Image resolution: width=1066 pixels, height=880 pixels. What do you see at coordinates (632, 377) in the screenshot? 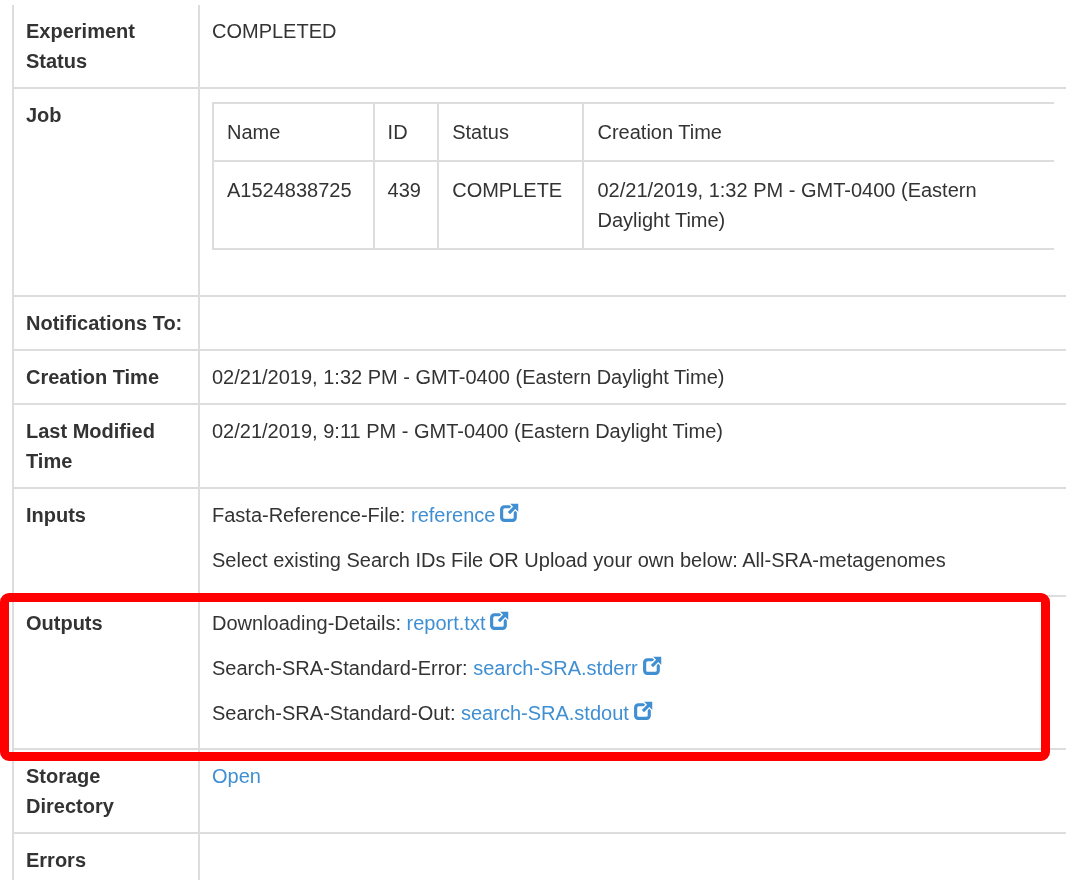
I see `field-value: 02/21/2019, 1:32 PM - GMT-0400 (Eastern Daylight Time)` at bounding box center [632, 377].